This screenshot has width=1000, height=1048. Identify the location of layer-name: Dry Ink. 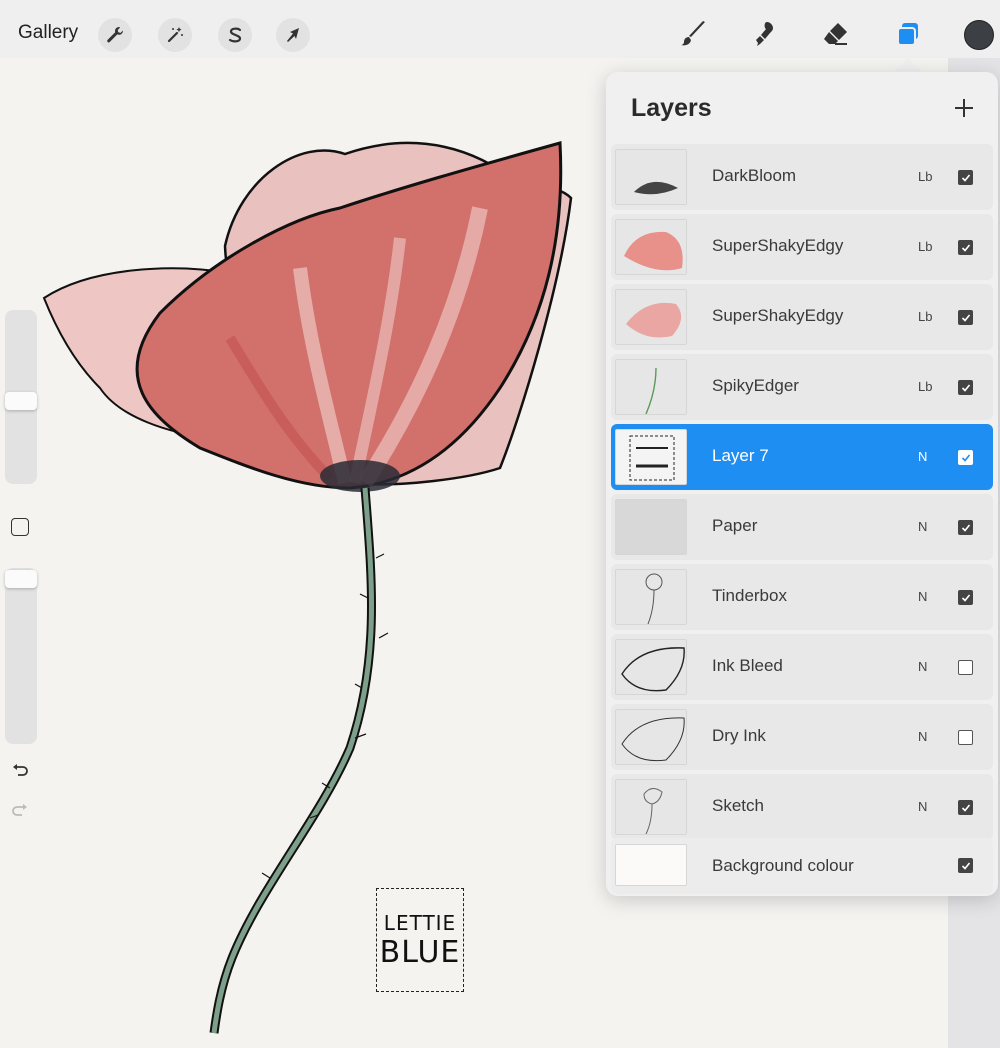
(739, 735).